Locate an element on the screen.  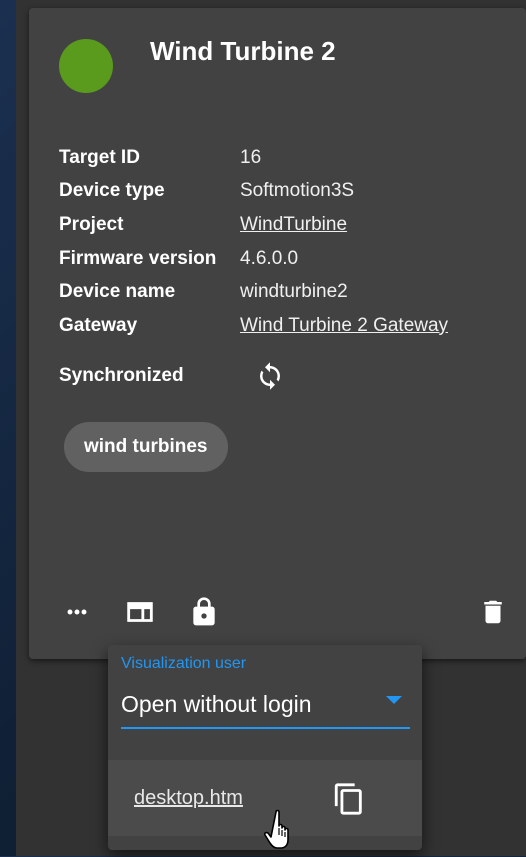
property-row-device-name: Device name windturbine2 is located at coordinates (289, 292).